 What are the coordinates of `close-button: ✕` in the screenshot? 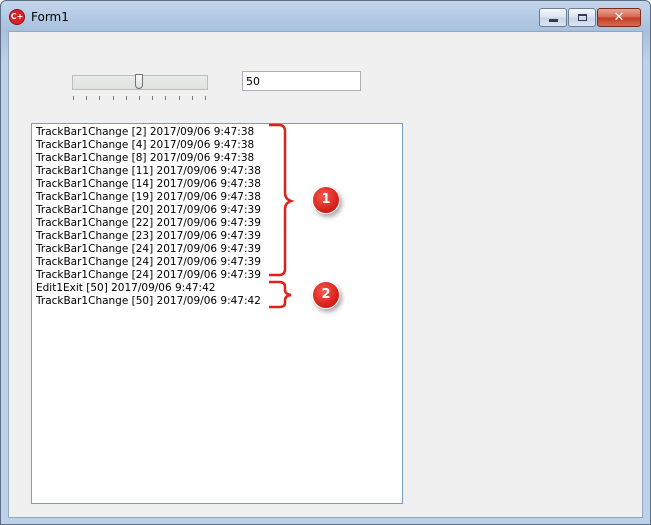 It's located at (619, 17).